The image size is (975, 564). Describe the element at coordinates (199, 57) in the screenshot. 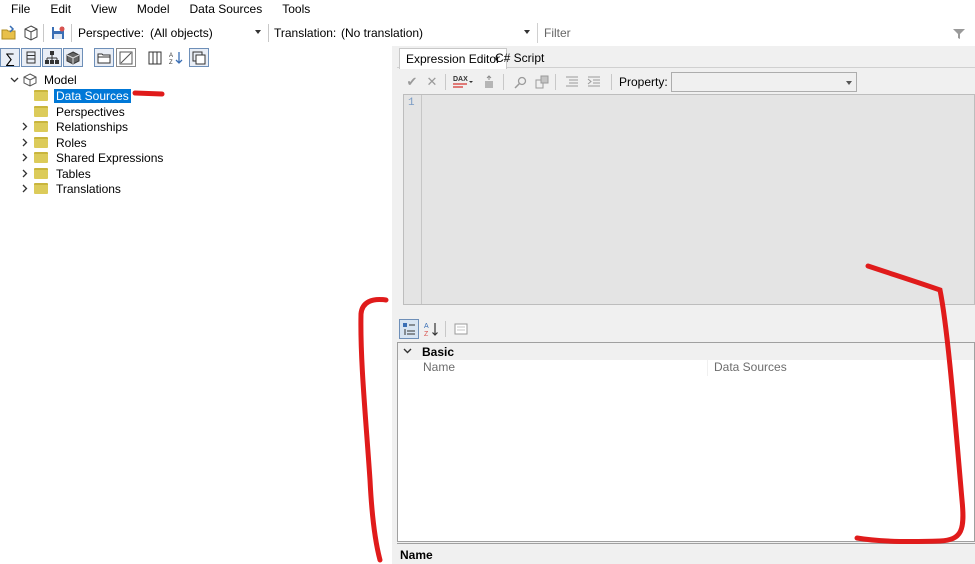

I see `show-info-columns-button` at that location.